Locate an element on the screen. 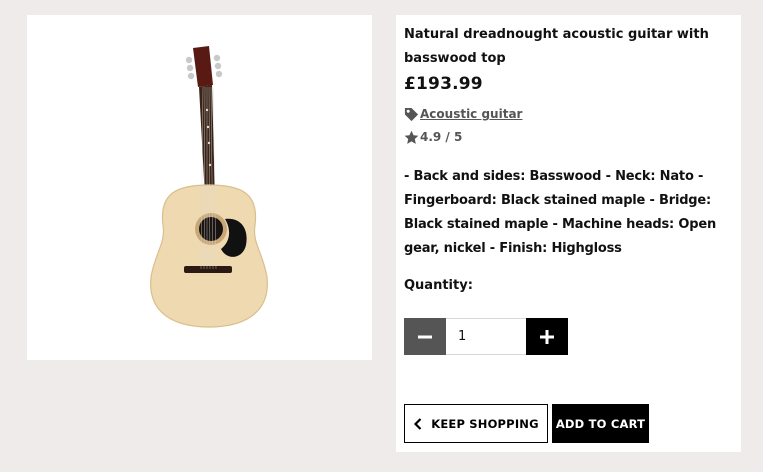 The image size is (763, 472). decrease-quantity-button is located at coordinates (425, 336).